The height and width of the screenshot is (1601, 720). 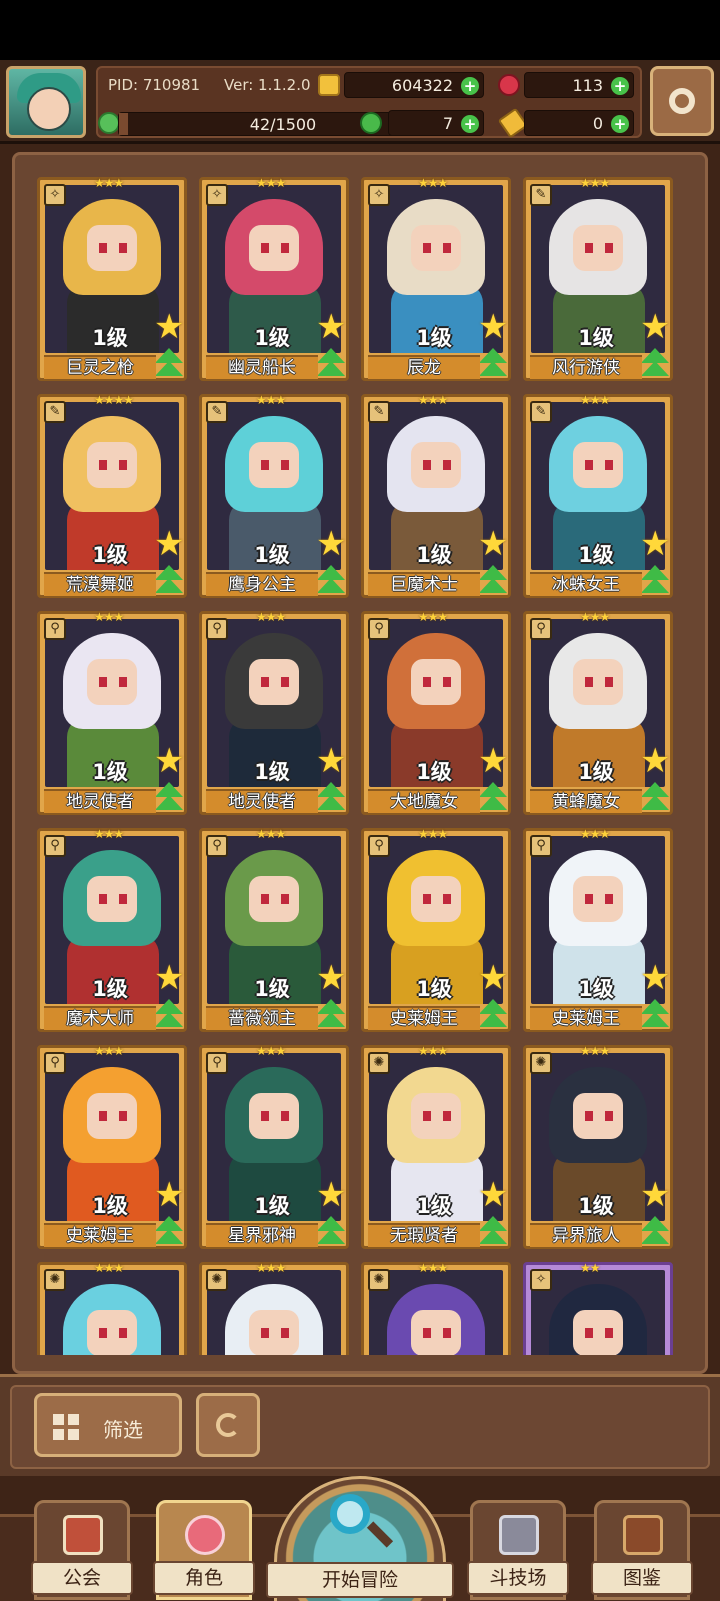 I want to click on rarity-stars: ★★, so click(x=590, y=1268).